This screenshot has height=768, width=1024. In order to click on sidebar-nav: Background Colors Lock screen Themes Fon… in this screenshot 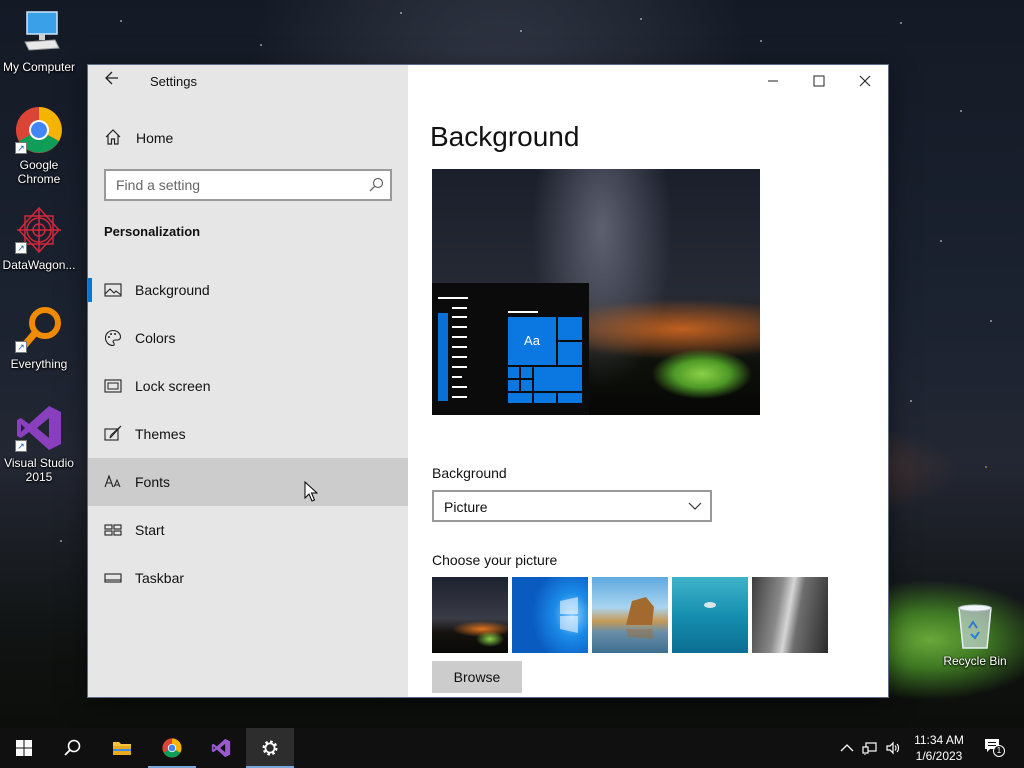, I will do `click(248, 434)`.